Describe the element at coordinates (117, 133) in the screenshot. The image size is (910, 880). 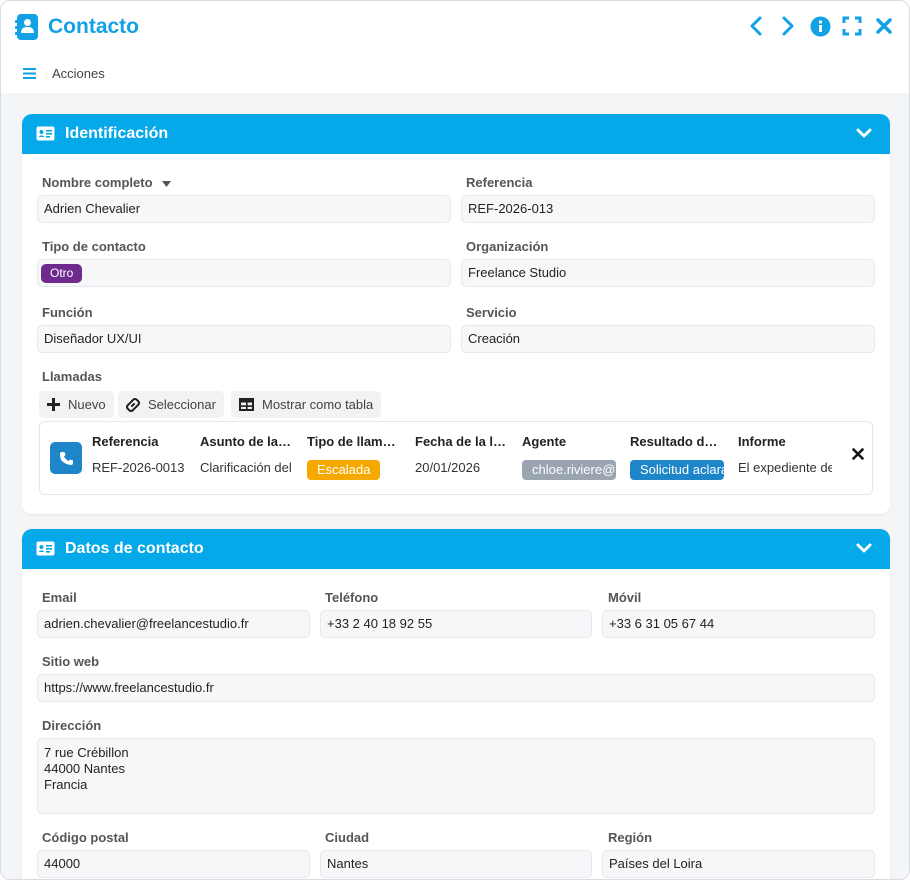
I see `identification-title: Identificación` at that location.